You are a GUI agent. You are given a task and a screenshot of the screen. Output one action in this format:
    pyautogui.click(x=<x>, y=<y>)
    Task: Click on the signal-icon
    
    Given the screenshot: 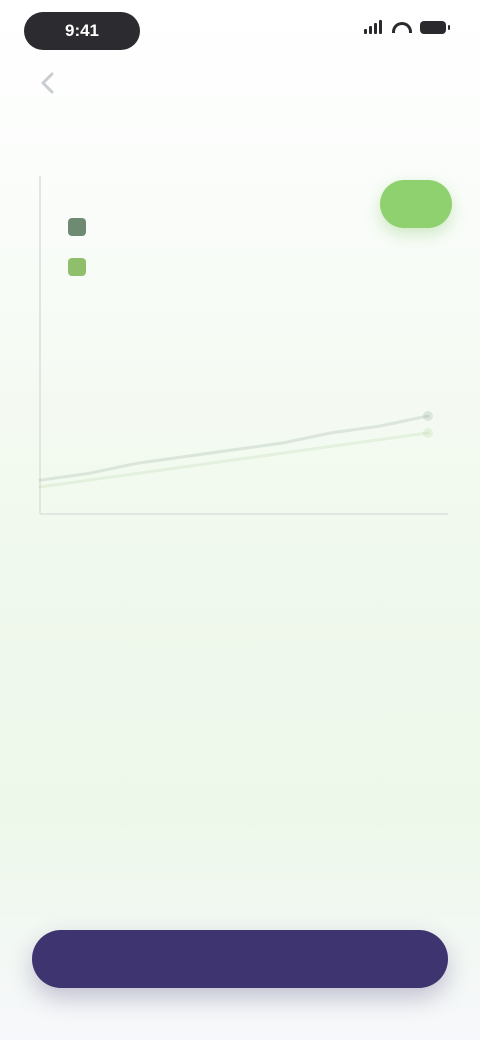 What is the action you would take?
    pyautogui.click(x=374, y=27)
    